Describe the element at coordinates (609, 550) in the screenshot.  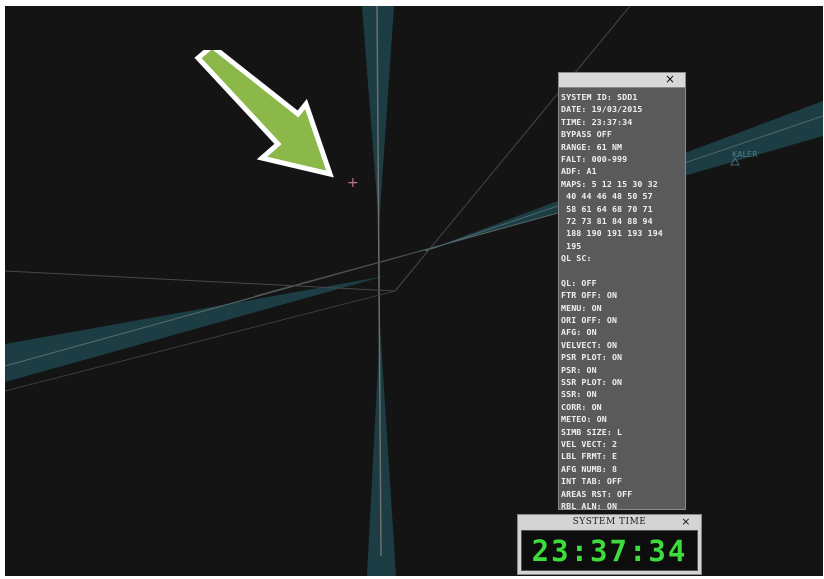
I see `system-time-clock: 23:37:34` at that location.